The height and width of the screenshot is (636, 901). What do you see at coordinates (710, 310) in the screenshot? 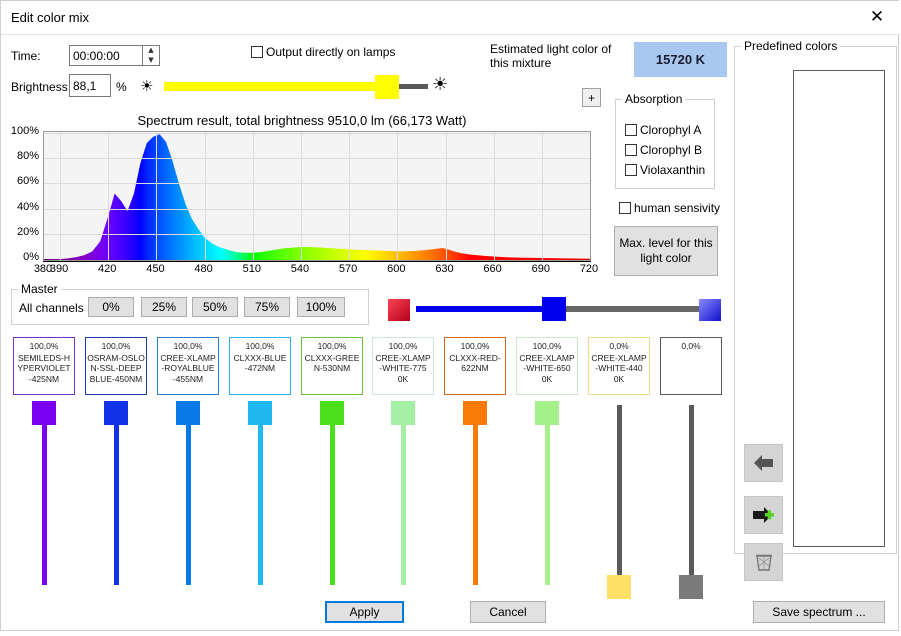
I see `master-right-swatch` at bounding box center [710, 310].